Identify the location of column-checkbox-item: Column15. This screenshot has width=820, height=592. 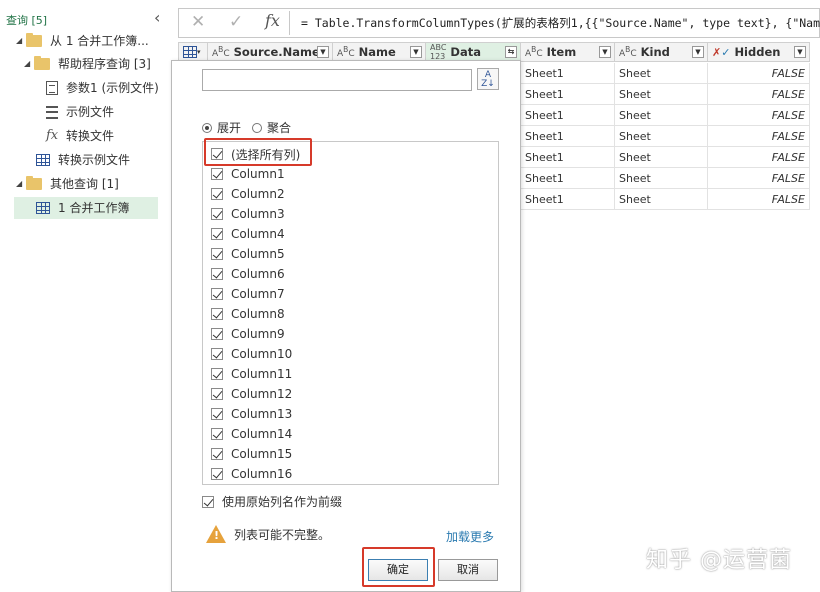
(251, 454).